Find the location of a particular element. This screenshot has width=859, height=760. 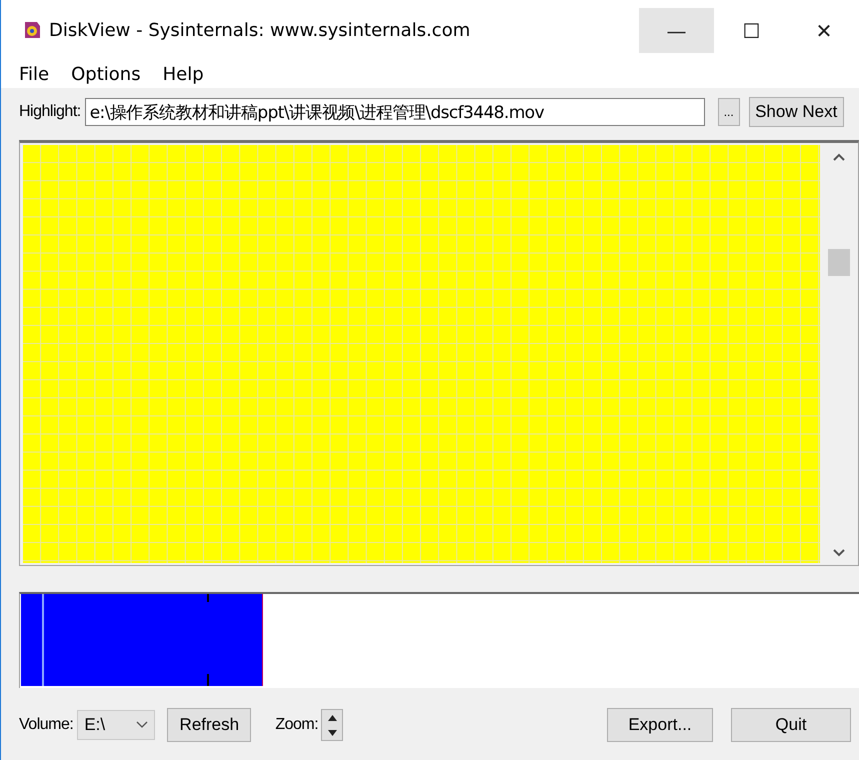

scroll-thumb is located at coordinates (839, 262).